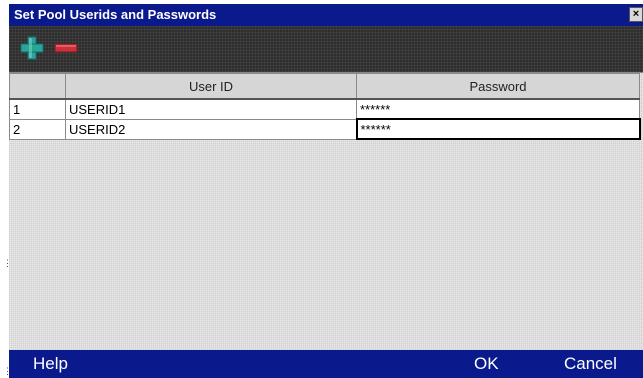 The height and width of the screenshot is (378, 643). What do you see at coordinates (50, 364) in the screenshot?
I see `help-button: Help` at bounding box center [50, 364].